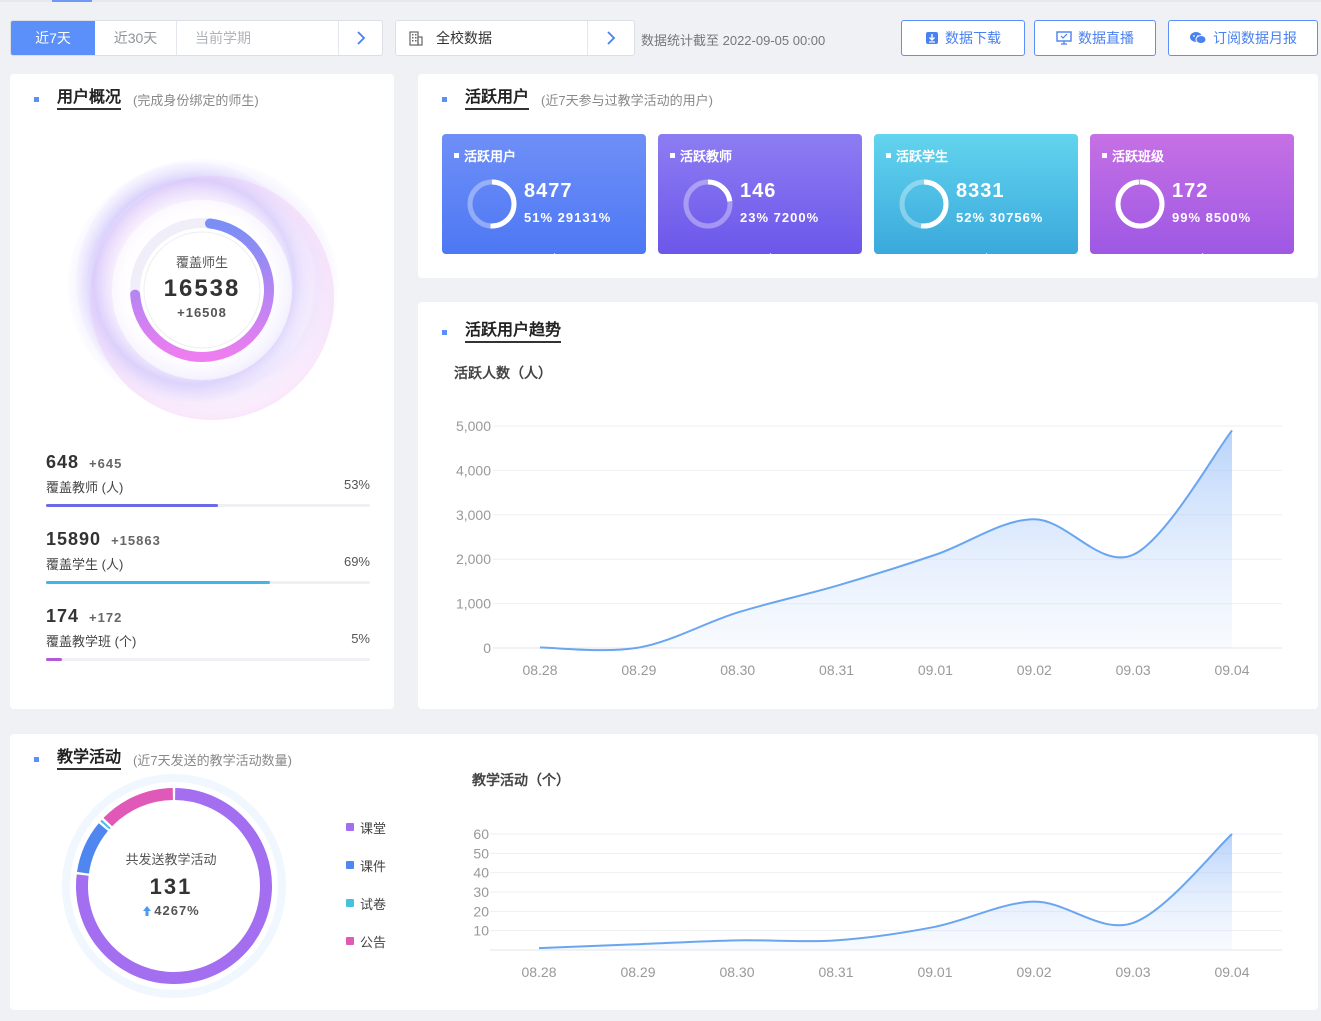 The image size is (1321, 1021). Describe the element at coordinates (760, 198) in the screenshot. I see `active-tile: 活跃教师 146 23% 7200%` at that location.